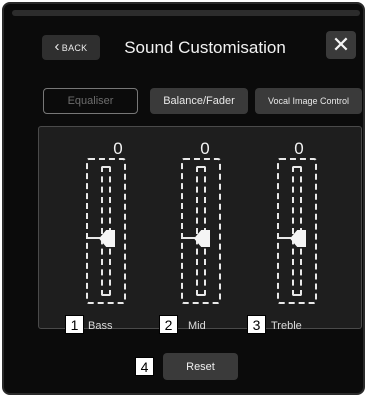  What do you see at coordinates (168, 324) in the screenshot?
I see `callout-2: 2` at bounding box center [168, 324].